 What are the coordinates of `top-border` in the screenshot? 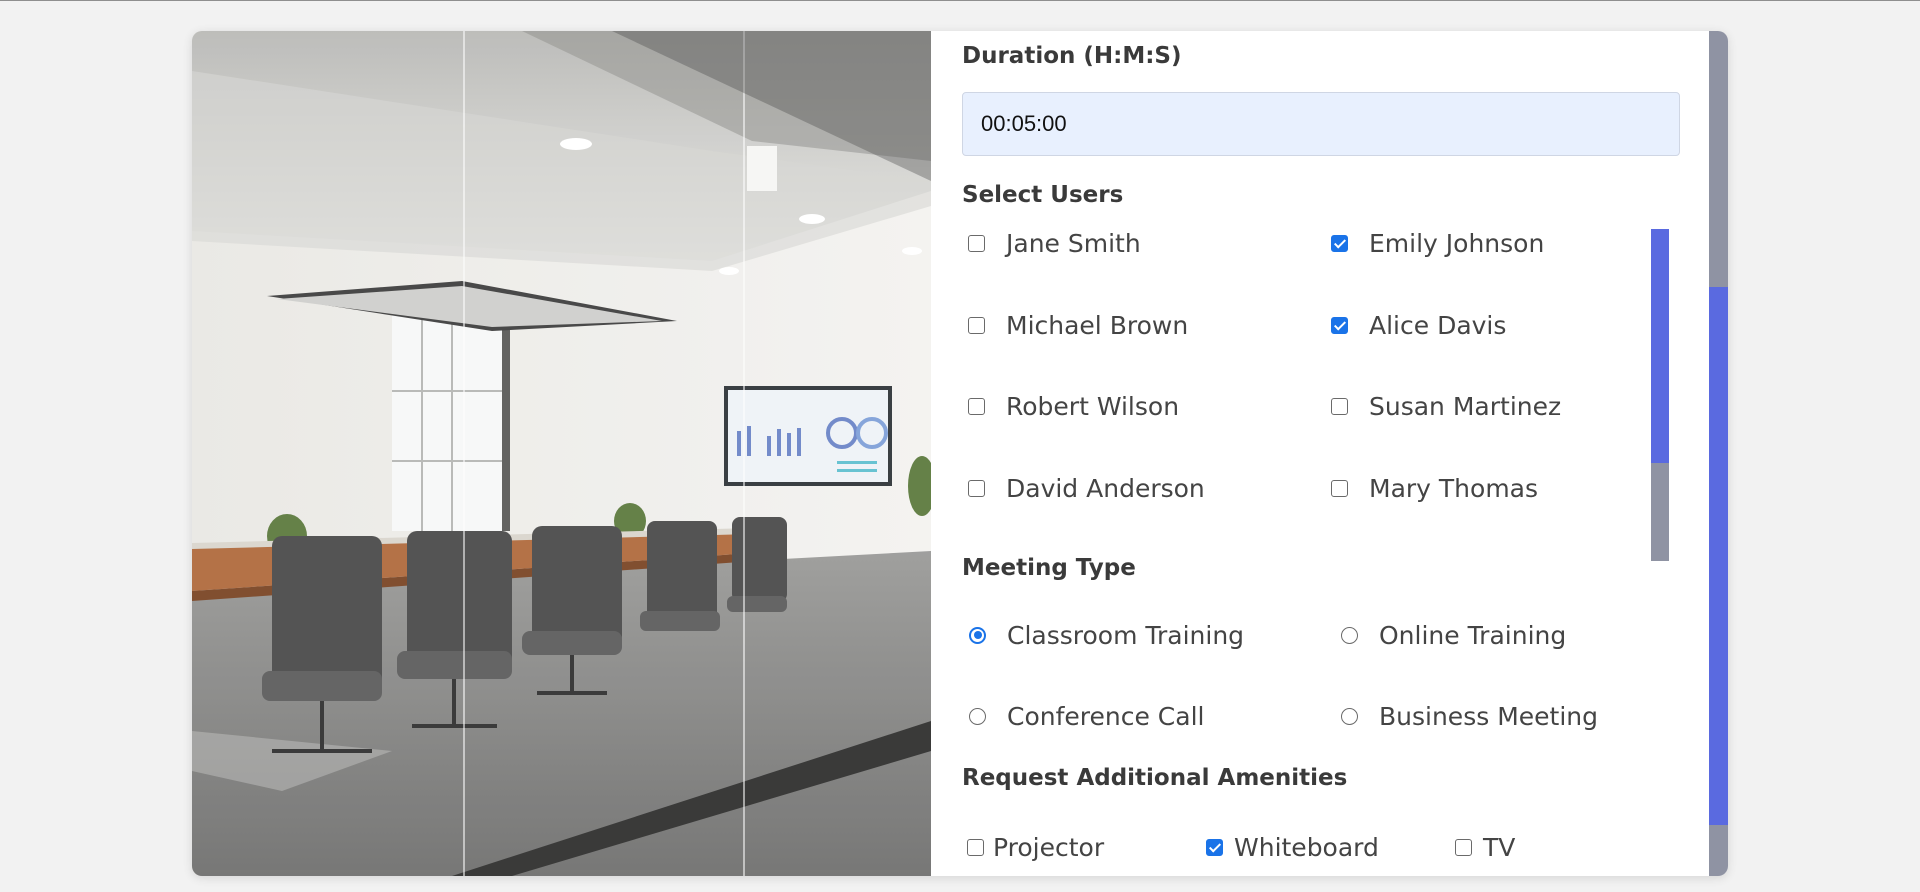 It's located at (960, 0).